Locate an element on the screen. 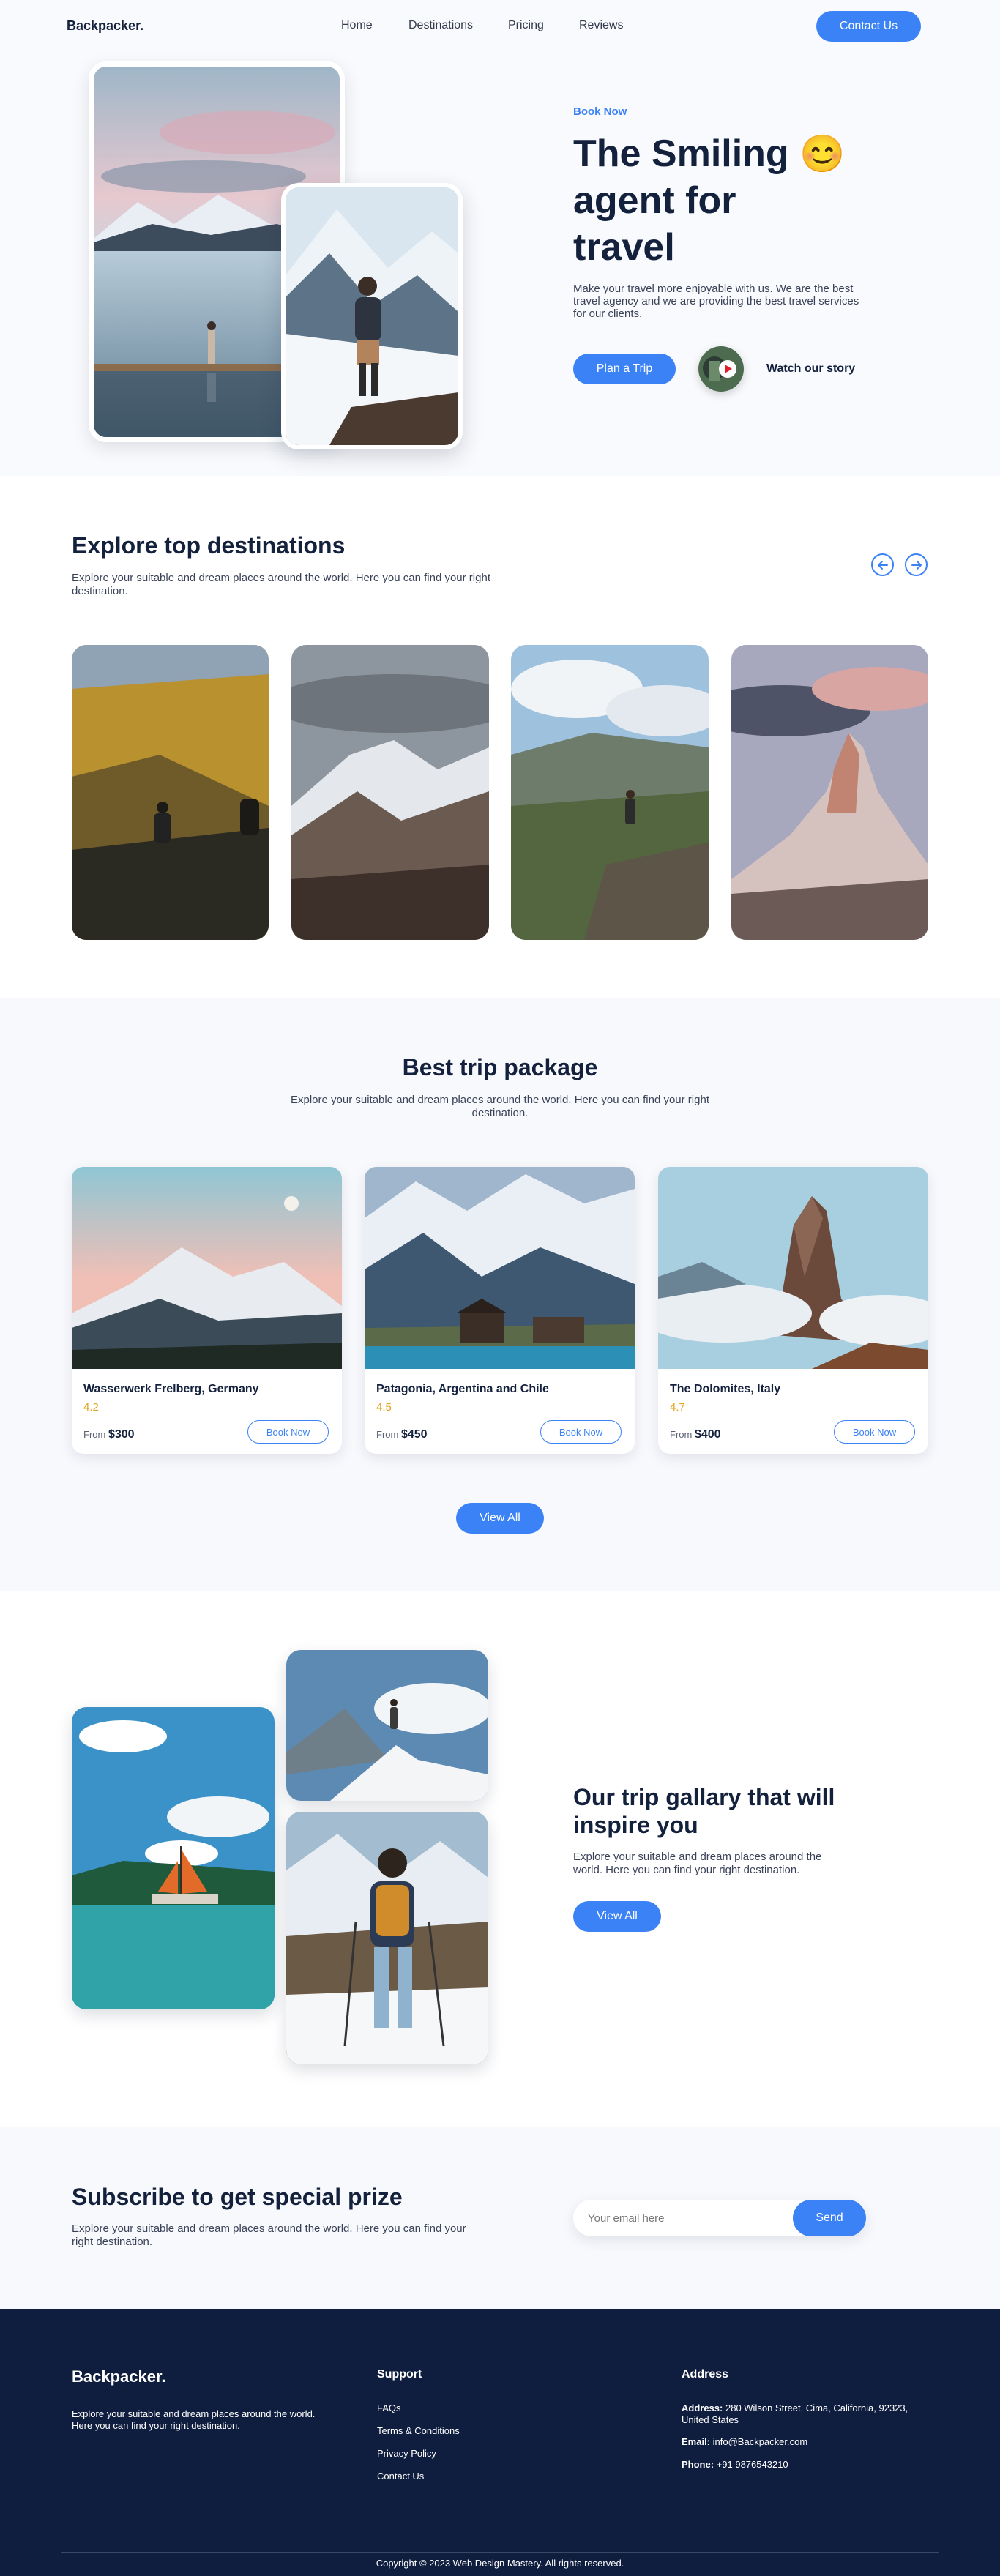  subscribe-form: Send is located at coordinates (720, 2218).